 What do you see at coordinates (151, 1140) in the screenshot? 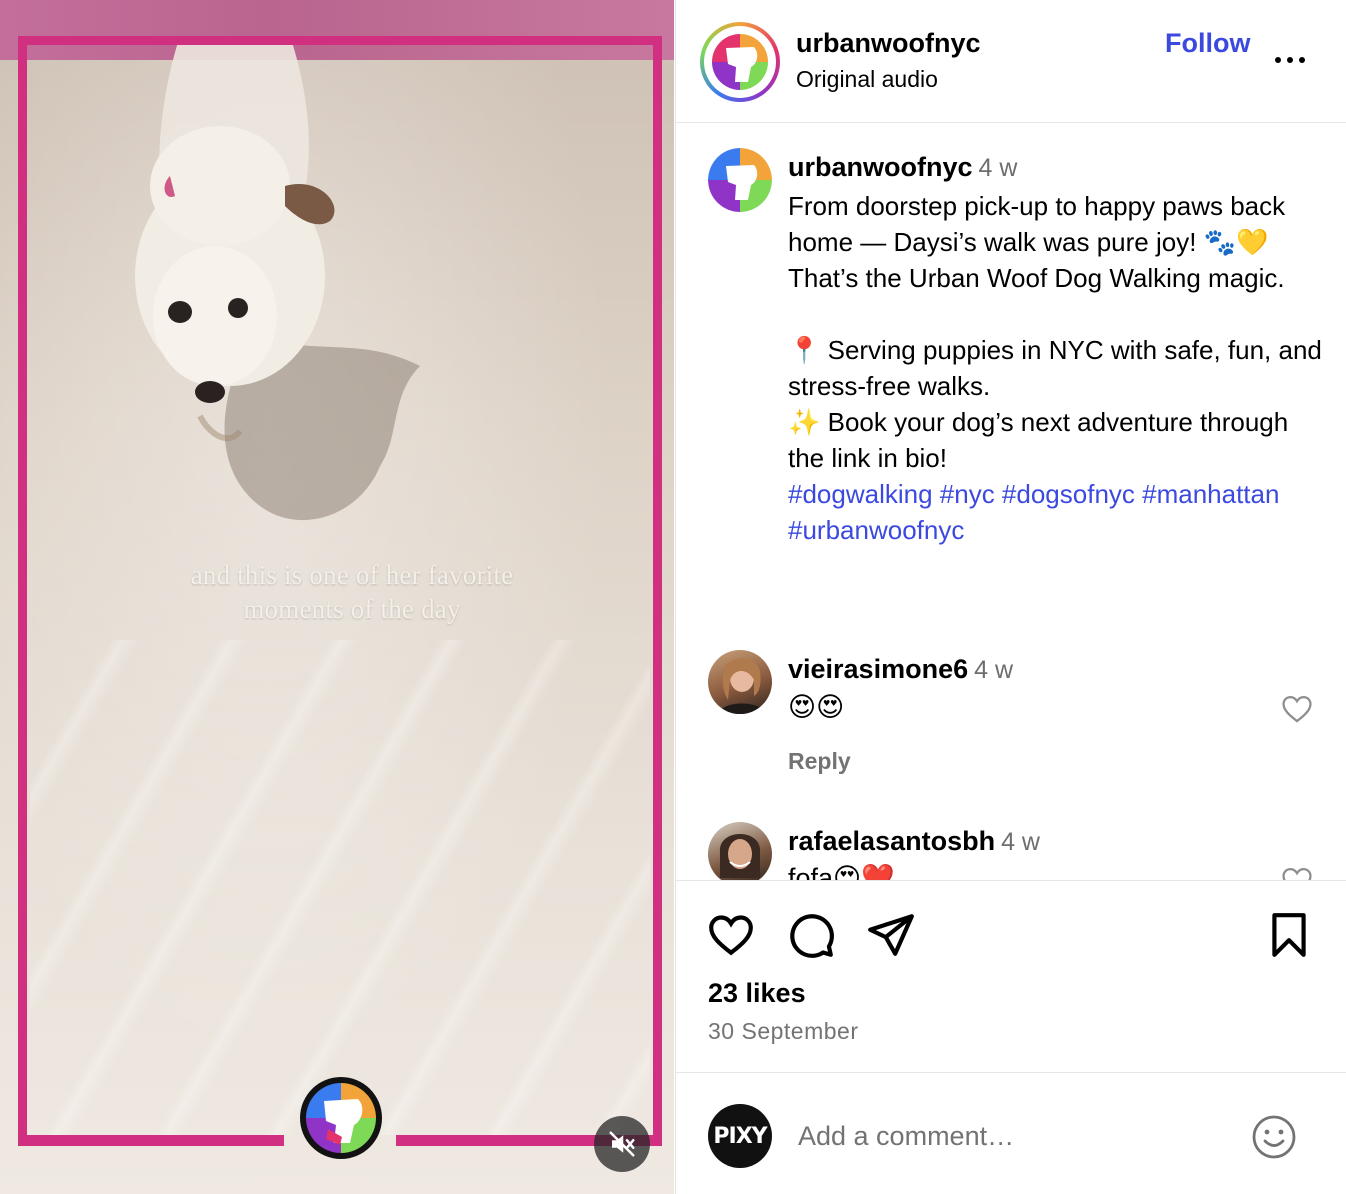
I see `pink-frame-bottom-left` at bounding box center [151, 1140].